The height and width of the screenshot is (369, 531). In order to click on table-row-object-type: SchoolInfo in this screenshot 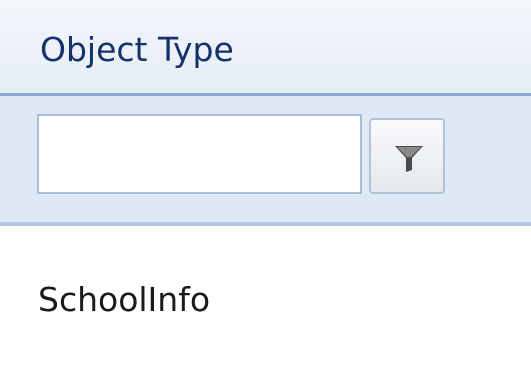, I will do `click(124, 300)`.